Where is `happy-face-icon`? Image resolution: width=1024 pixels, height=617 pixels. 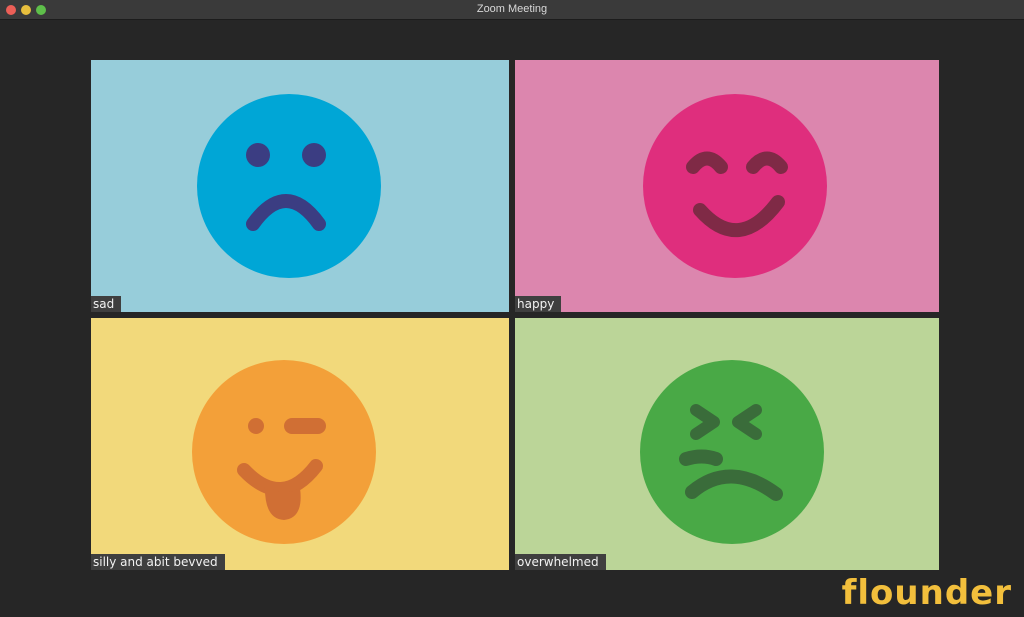
happy-face-icon is located at coordinates (735, 186).